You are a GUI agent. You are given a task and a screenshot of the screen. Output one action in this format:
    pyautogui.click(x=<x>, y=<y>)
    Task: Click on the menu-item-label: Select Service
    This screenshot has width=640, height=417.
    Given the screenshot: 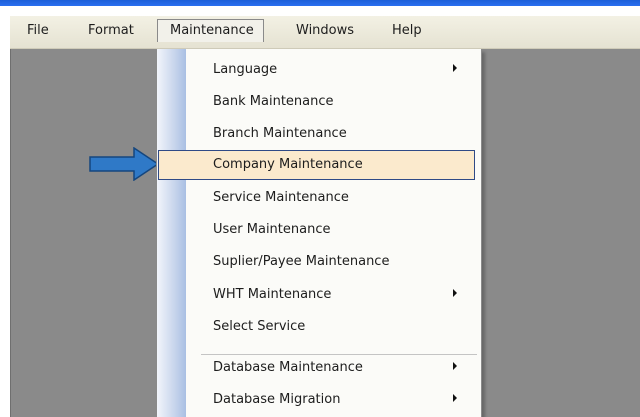 What is the action you would take?
    pyautogui.click(x=259, y=326)
    